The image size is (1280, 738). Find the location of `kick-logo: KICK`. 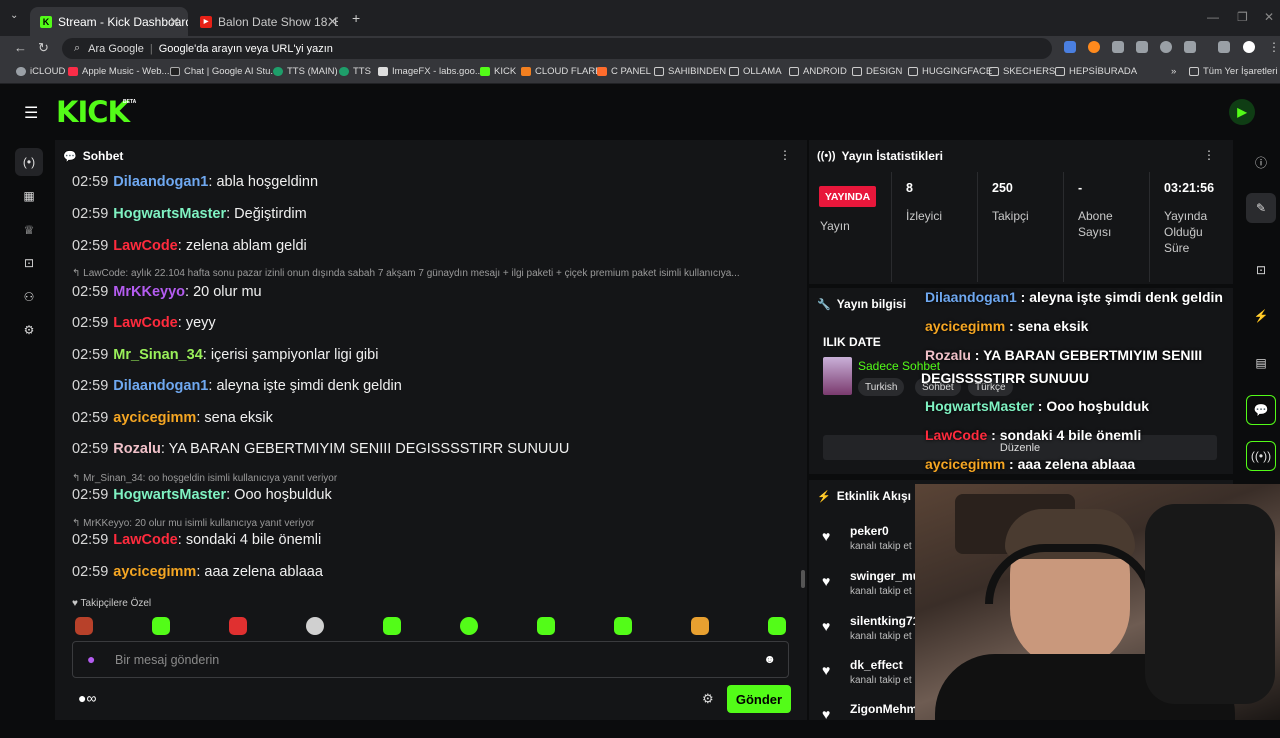

kick-logo: KICK is located at coordinates (93, 112).